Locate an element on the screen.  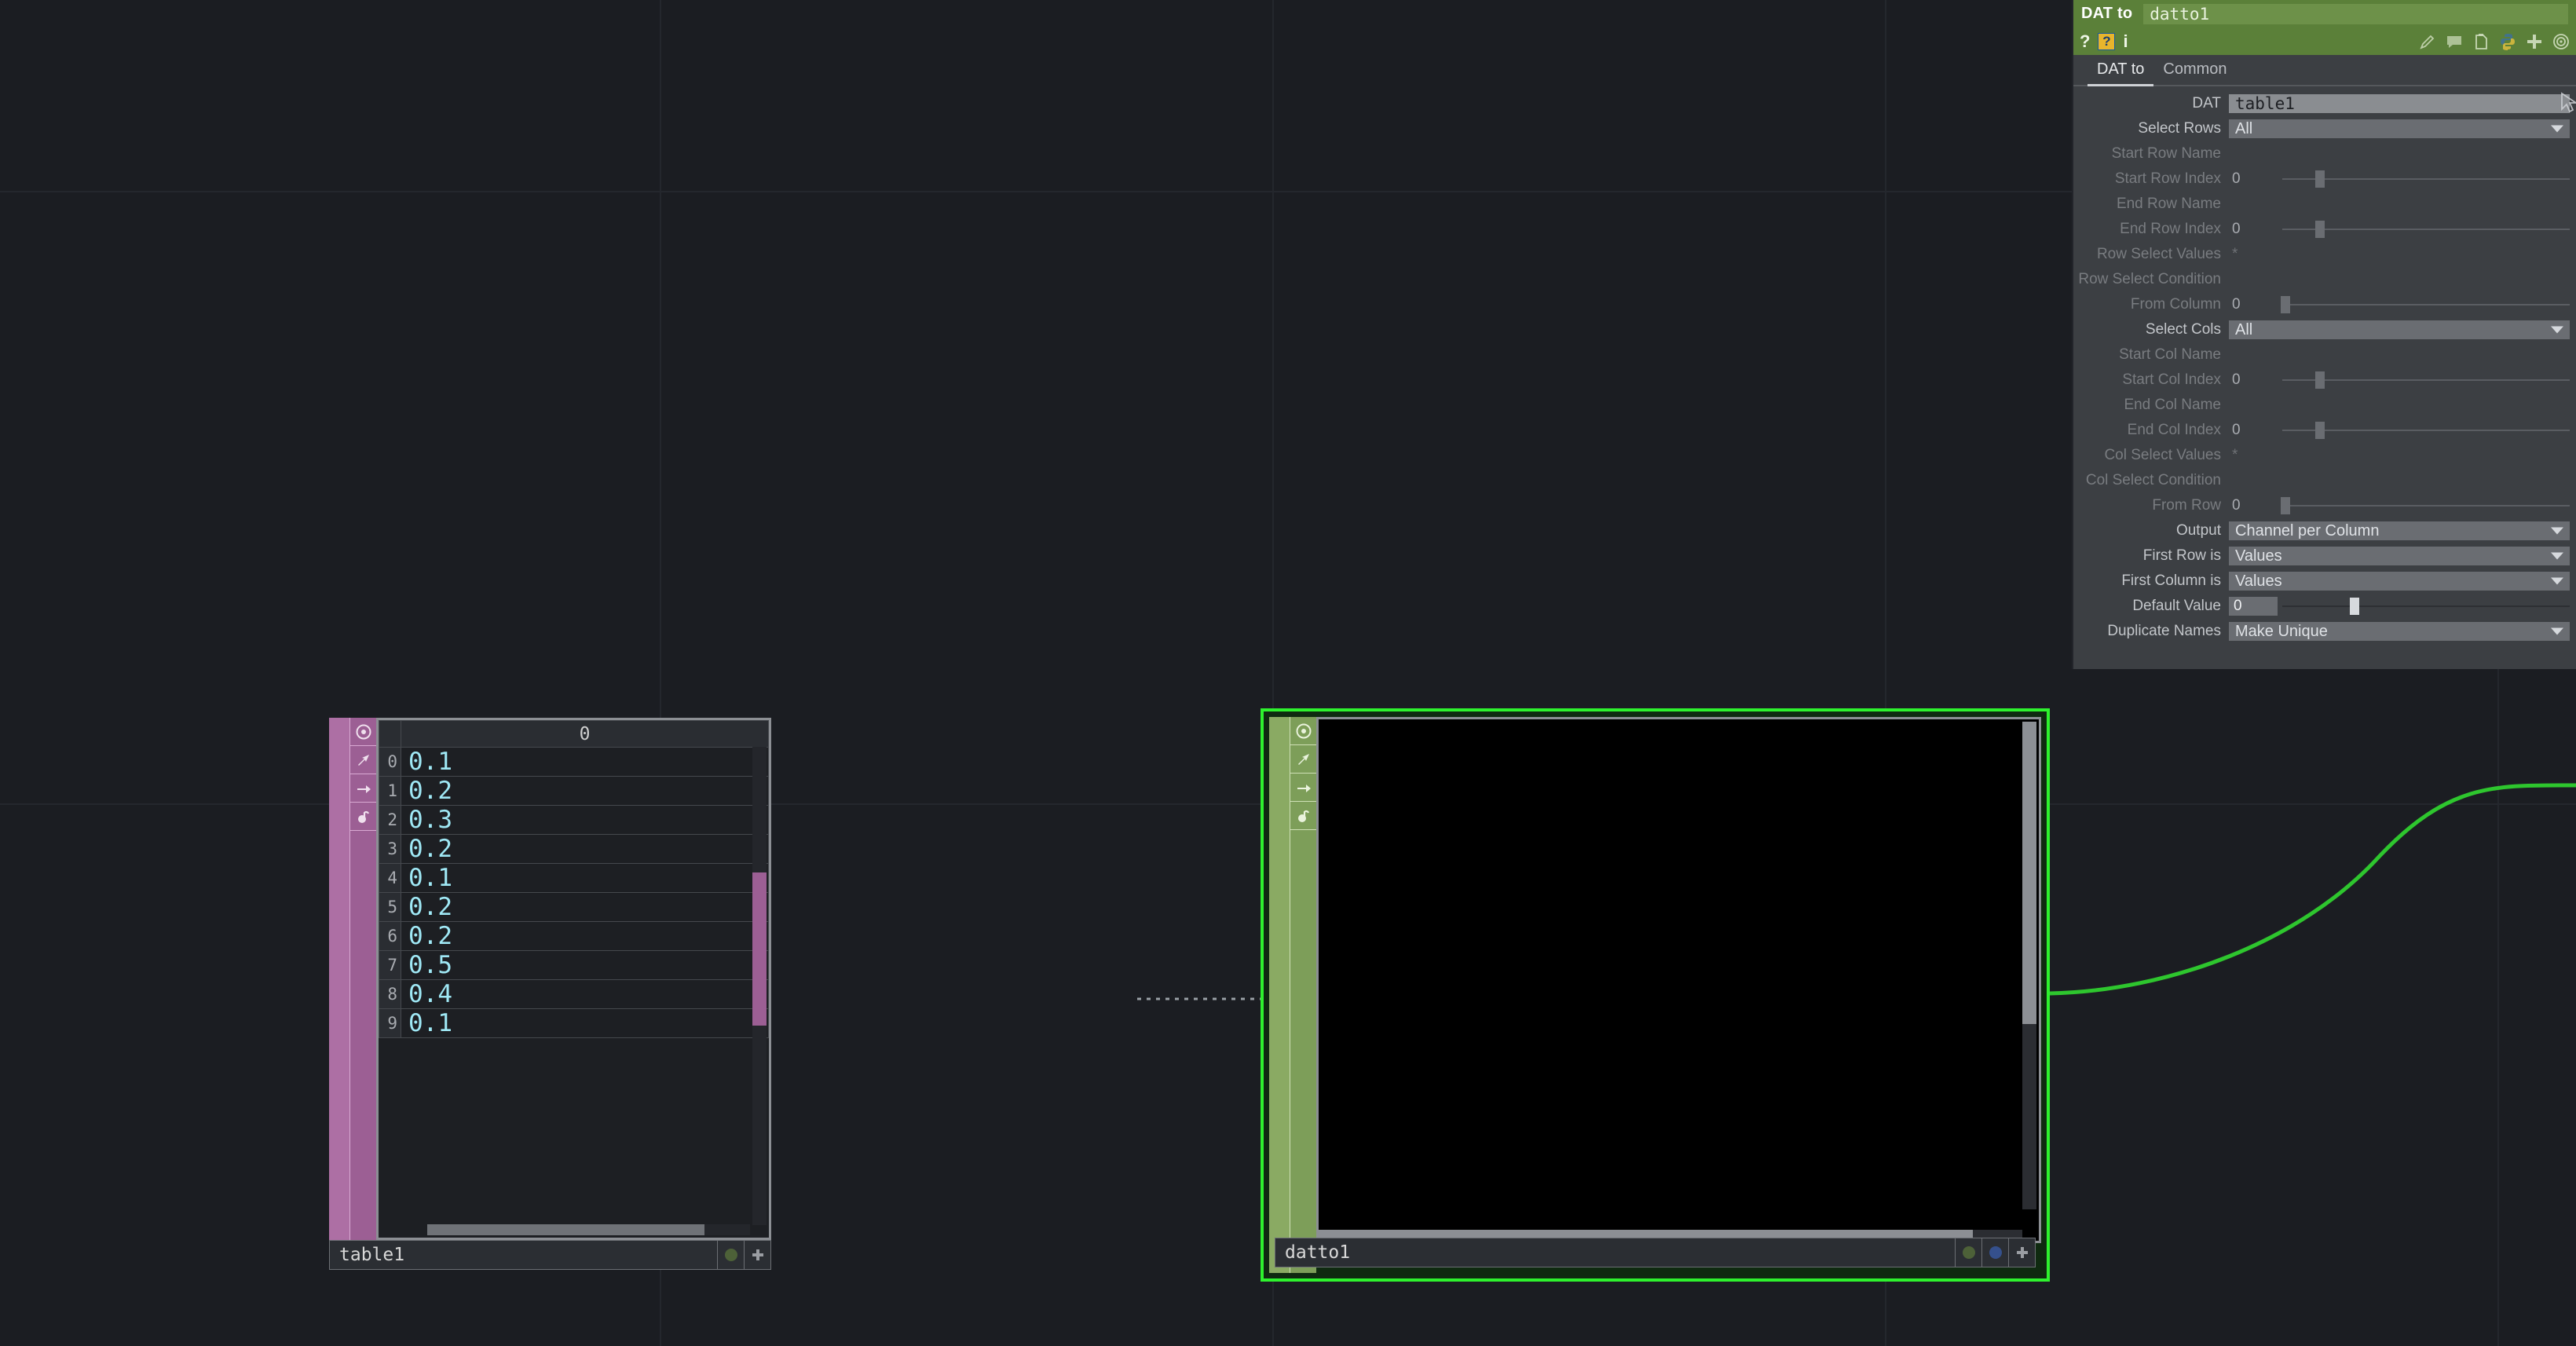
parameter-field: table1 is located at coordinates (2403, 102).